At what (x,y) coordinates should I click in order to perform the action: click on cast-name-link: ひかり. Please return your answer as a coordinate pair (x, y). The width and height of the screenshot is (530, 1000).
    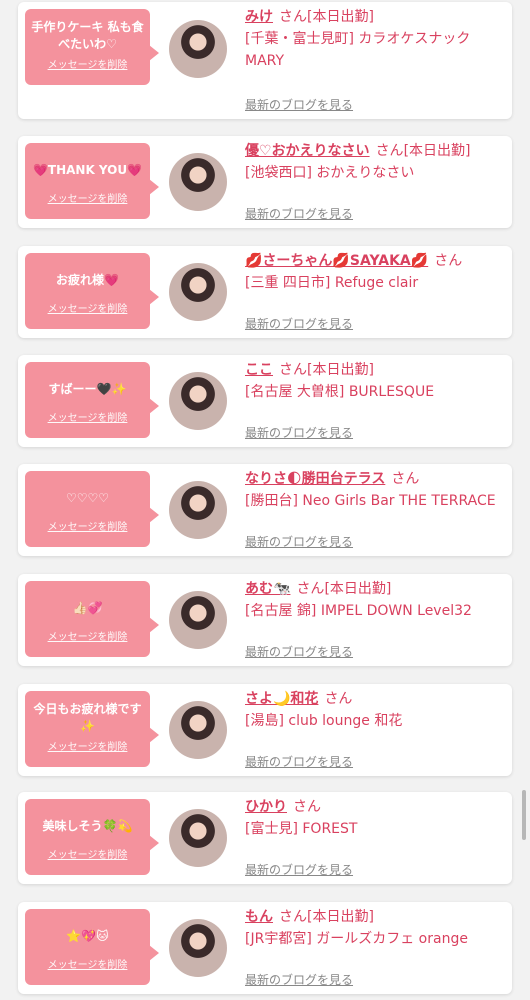
    Looking at the image, I should click on (266, 807).